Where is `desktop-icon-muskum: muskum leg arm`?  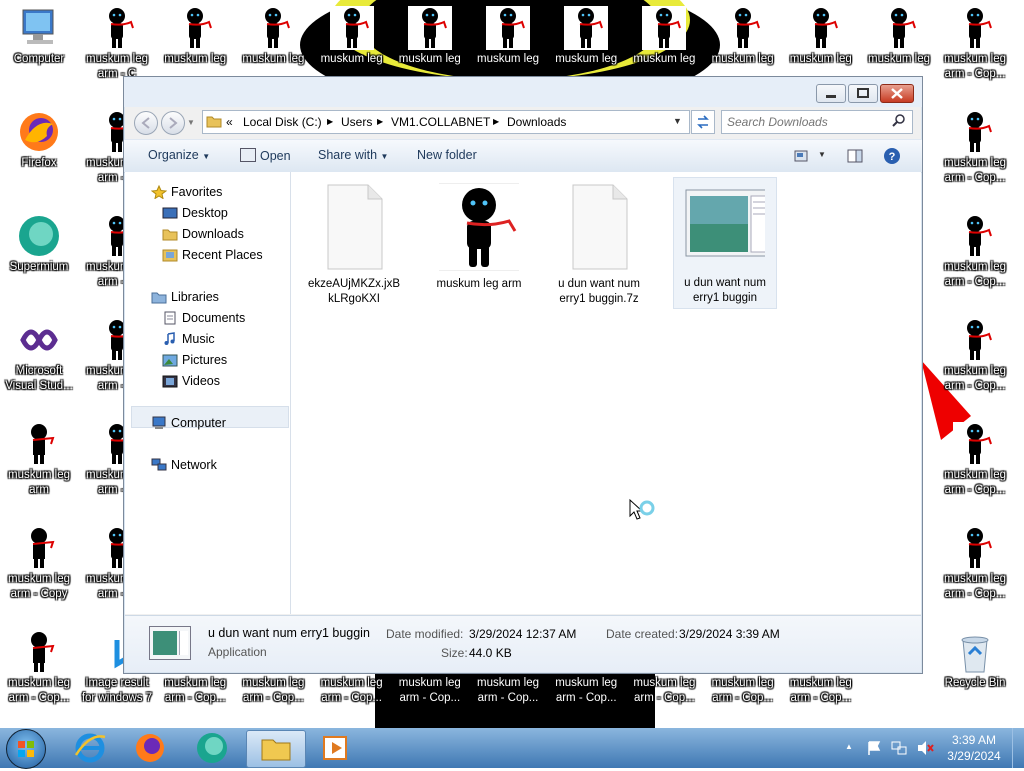 desktop-icon-muskum: muskum leg arm is located at coordinates (39, 464).